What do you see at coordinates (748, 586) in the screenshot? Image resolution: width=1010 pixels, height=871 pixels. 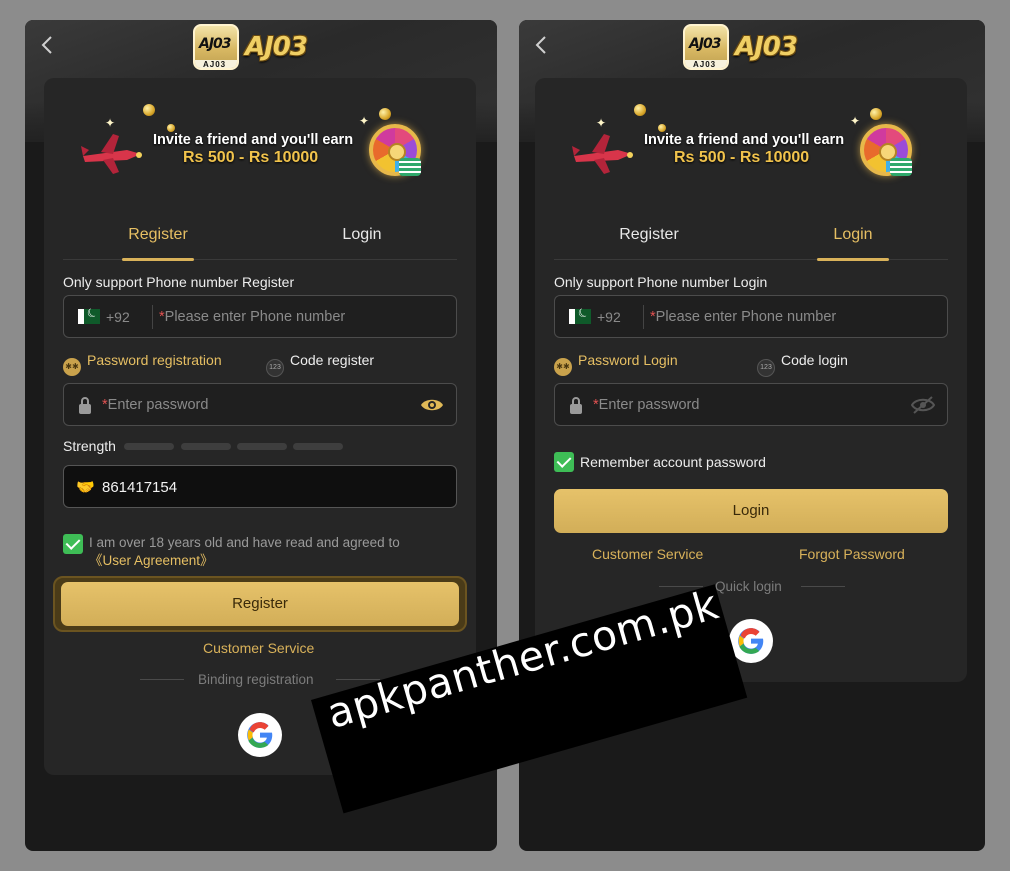 I see `quick-login-label: Quick login` at bounding box center [748, 586].